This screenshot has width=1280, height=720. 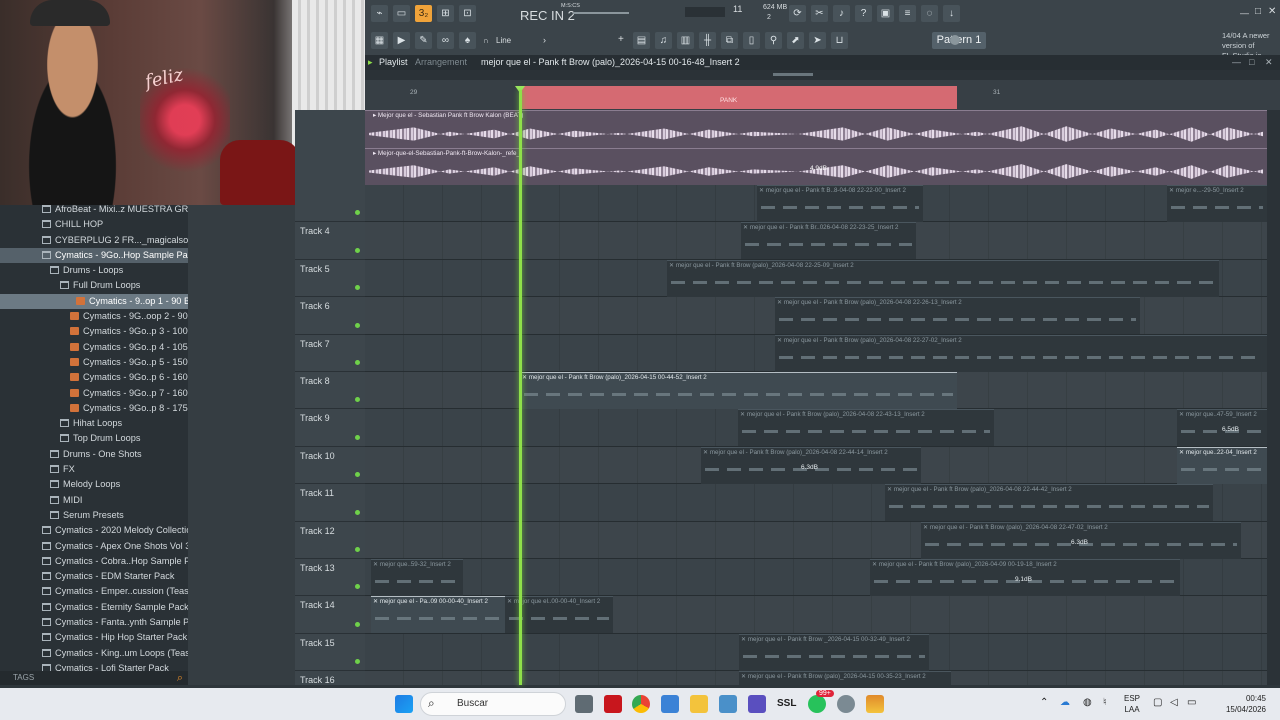 I want to click on snap-select: Line, so click(x=503, y=40).